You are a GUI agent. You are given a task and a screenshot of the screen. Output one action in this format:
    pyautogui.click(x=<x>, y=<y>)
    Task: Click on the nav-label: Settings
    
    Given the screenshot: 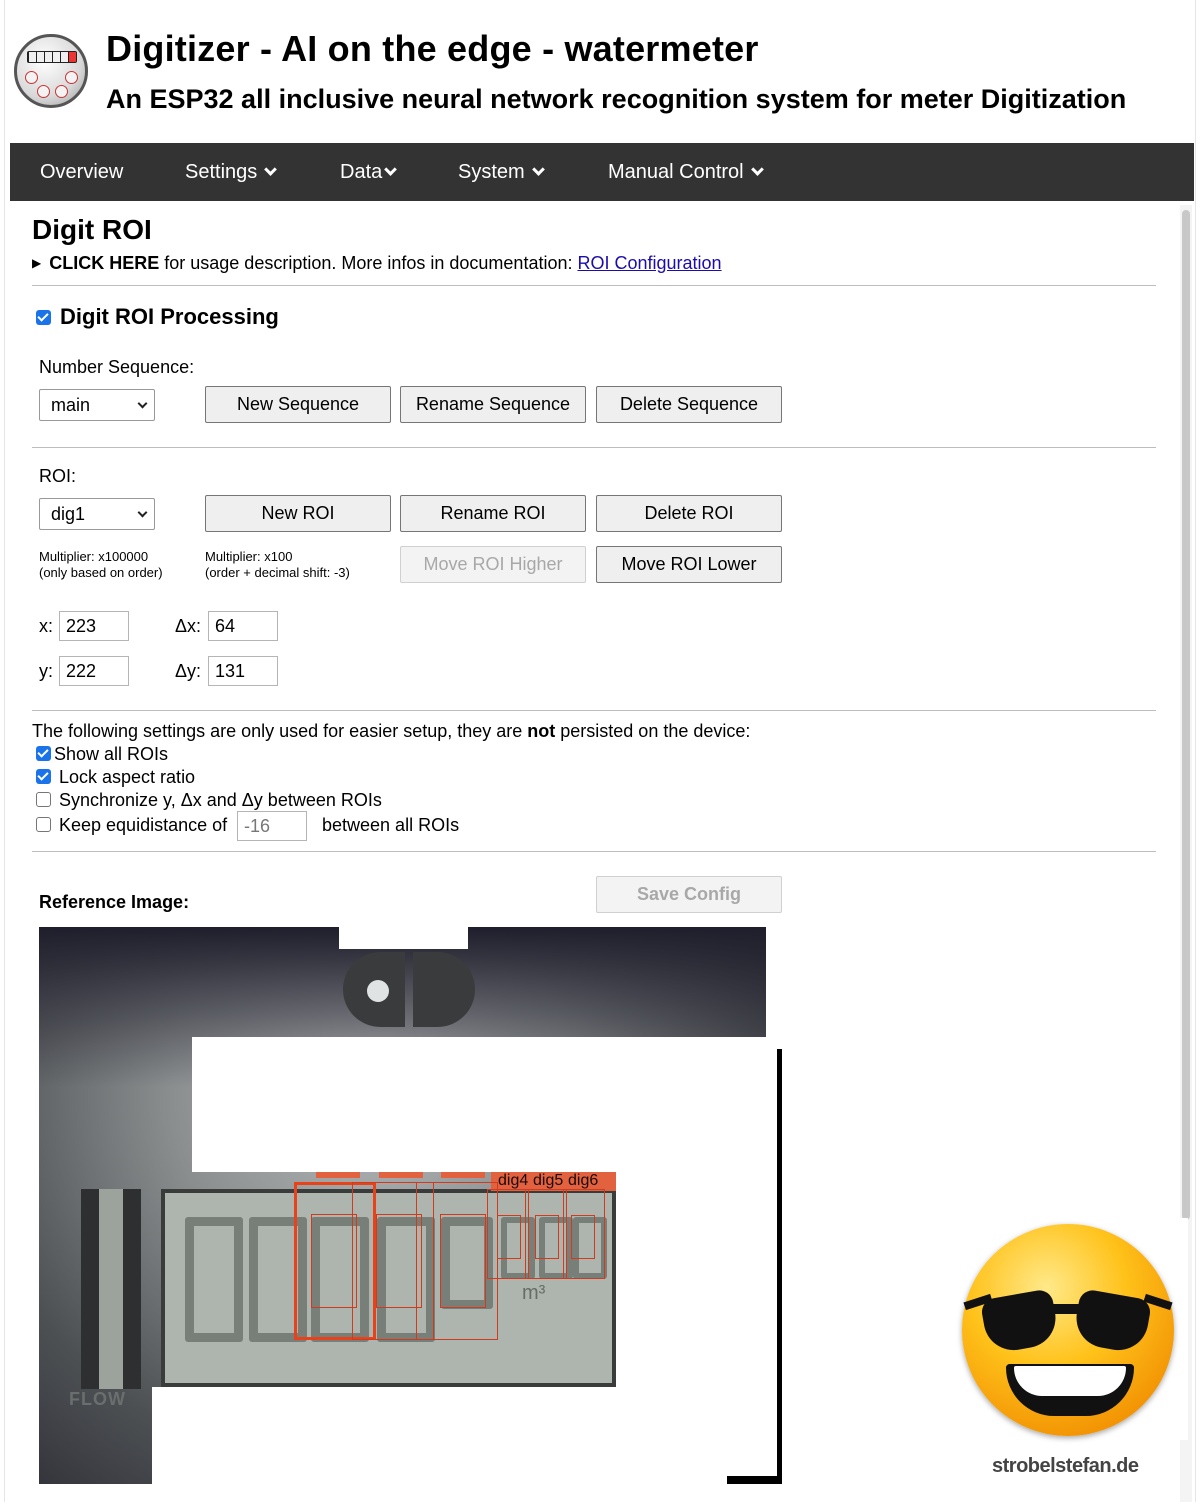 What is the action you would take?
    pyautogui.click(x=221, y=172)
    